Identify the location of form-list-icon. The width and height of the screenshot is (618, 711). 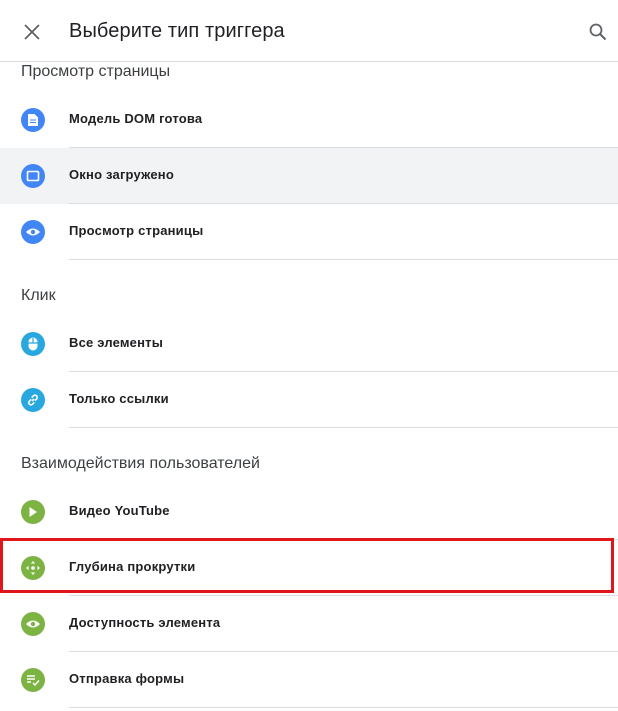
(33, 680).